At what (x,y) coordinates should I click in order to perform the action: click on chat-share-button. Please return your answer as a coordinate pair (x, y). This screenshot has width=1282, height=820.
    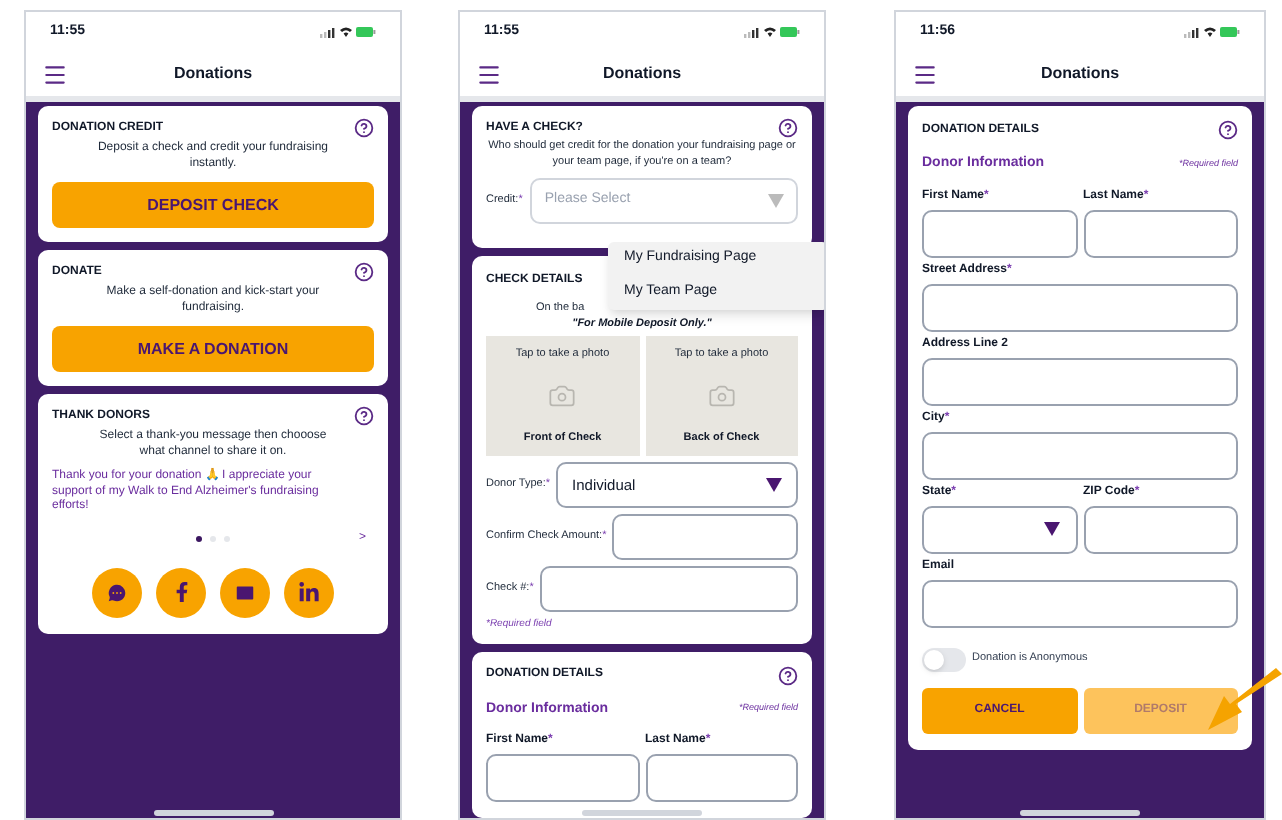
    Looking at the image, I should click on (117, 592).